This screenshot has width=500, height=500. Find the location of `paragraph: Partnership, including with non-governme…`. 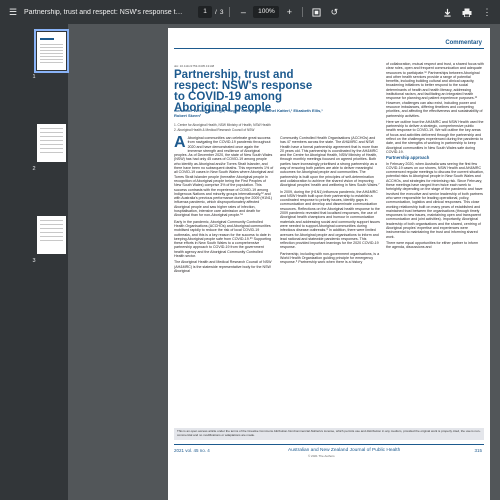

paragraph: Partnership, including with non-governme… is located at coordinates (330, 258).